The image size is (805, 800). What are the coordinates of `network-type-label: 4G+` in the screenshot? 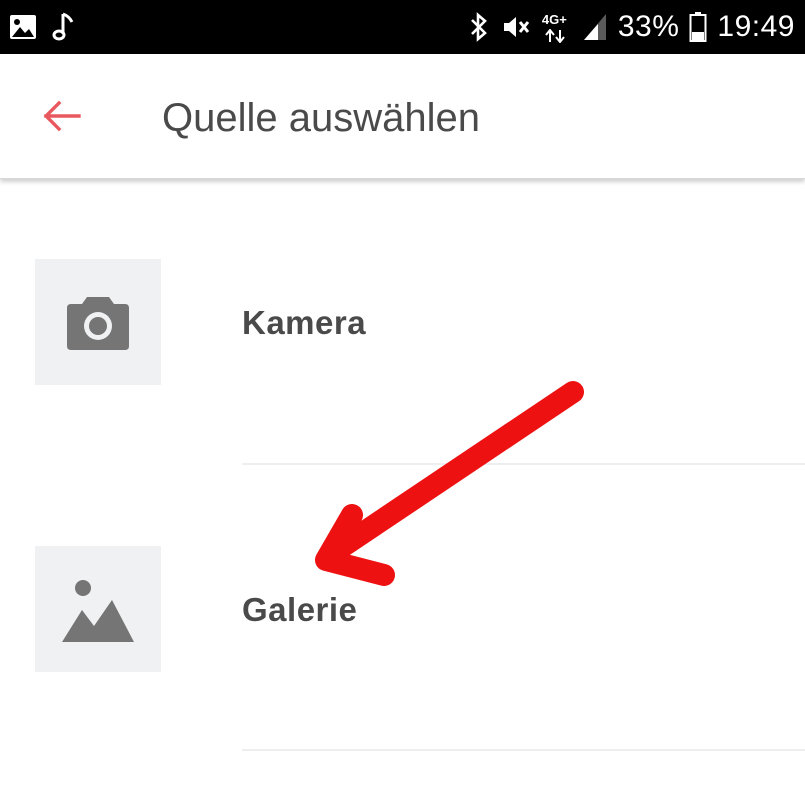 It's located at (554, 19).